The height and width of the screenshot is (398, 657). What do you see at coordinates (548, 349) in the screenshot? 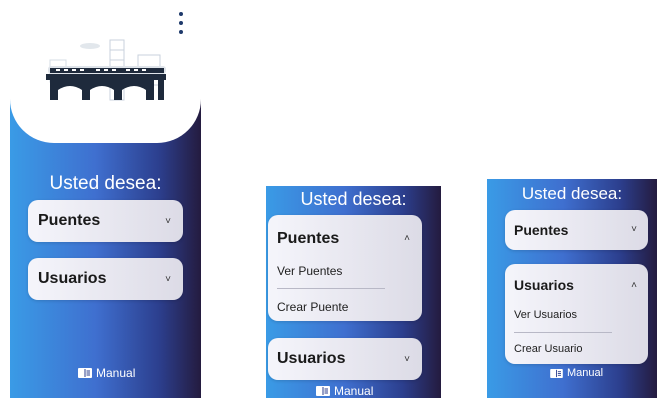
I see `option-crear-usuario: Crear Usuario` at bounding box center [548, 349].